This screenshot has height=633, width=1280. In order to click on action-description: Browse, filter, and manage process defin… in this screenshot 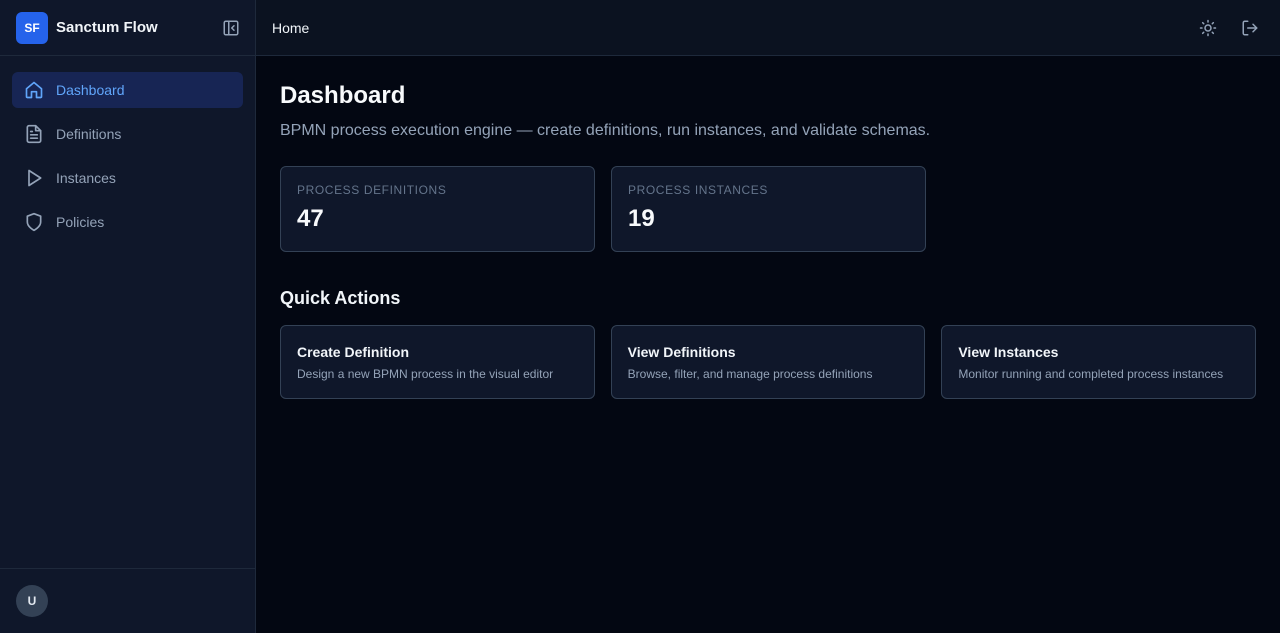, I will do `click(750, 374)`.